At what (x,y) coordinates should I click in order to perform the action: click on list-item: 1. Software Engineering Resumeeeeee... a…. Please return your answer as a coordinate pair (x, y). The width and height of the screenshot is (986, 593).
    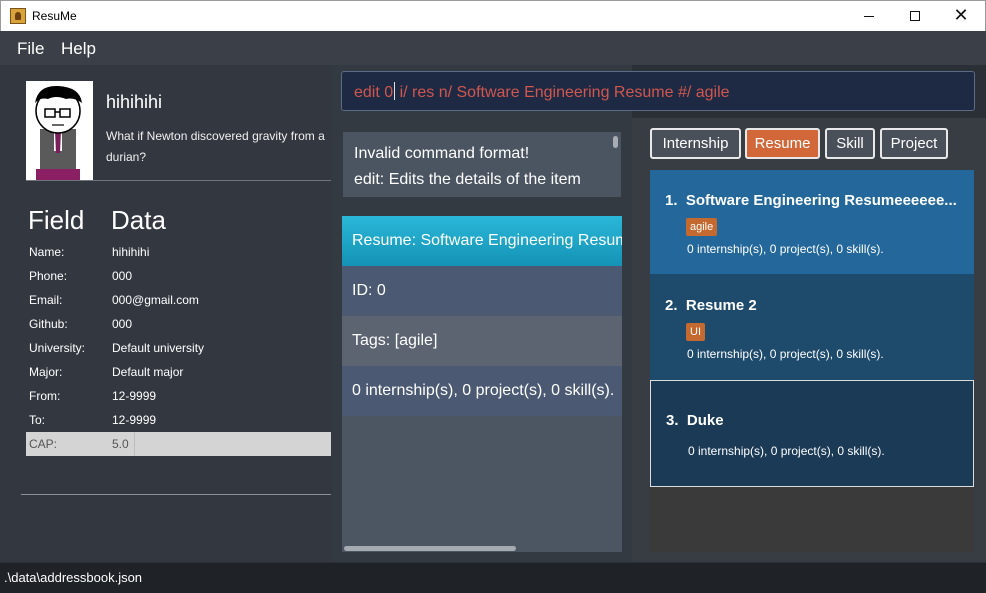
    Looking at the image, I should click on (812, 222).